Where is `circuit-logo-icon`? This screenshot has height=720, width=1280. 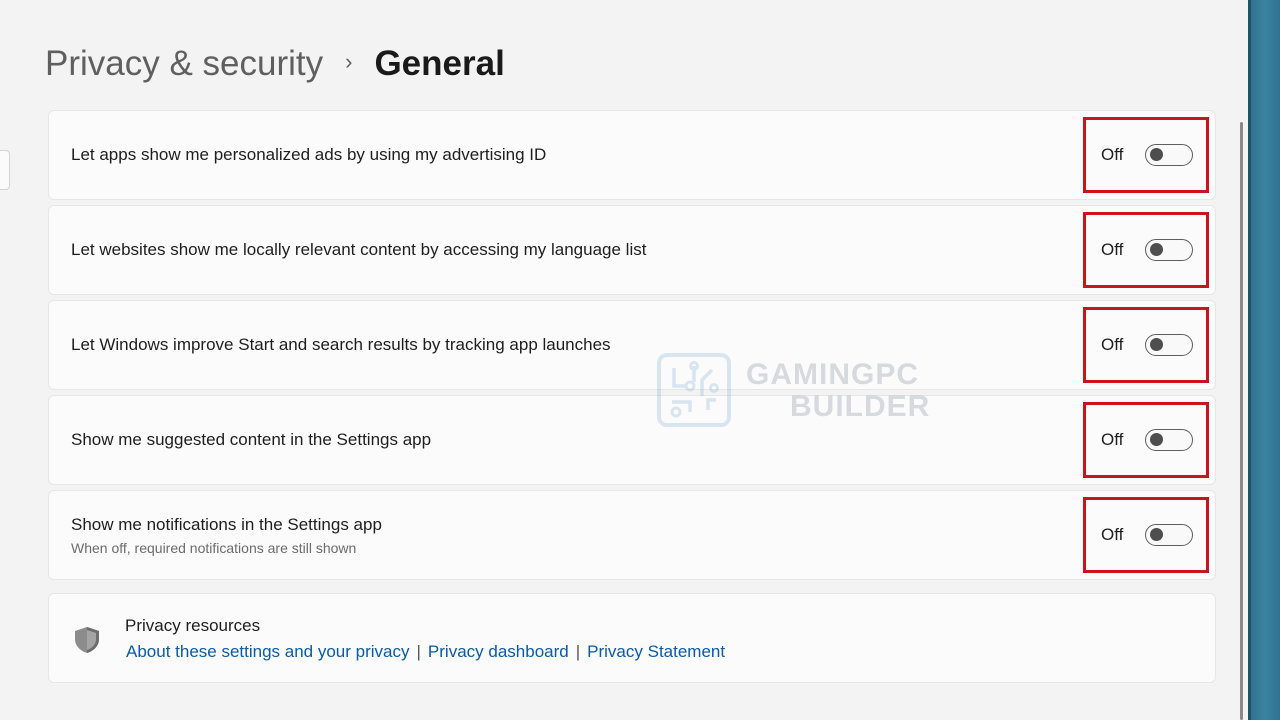 circuit-logo-icon is located at coordinates (694, 390).